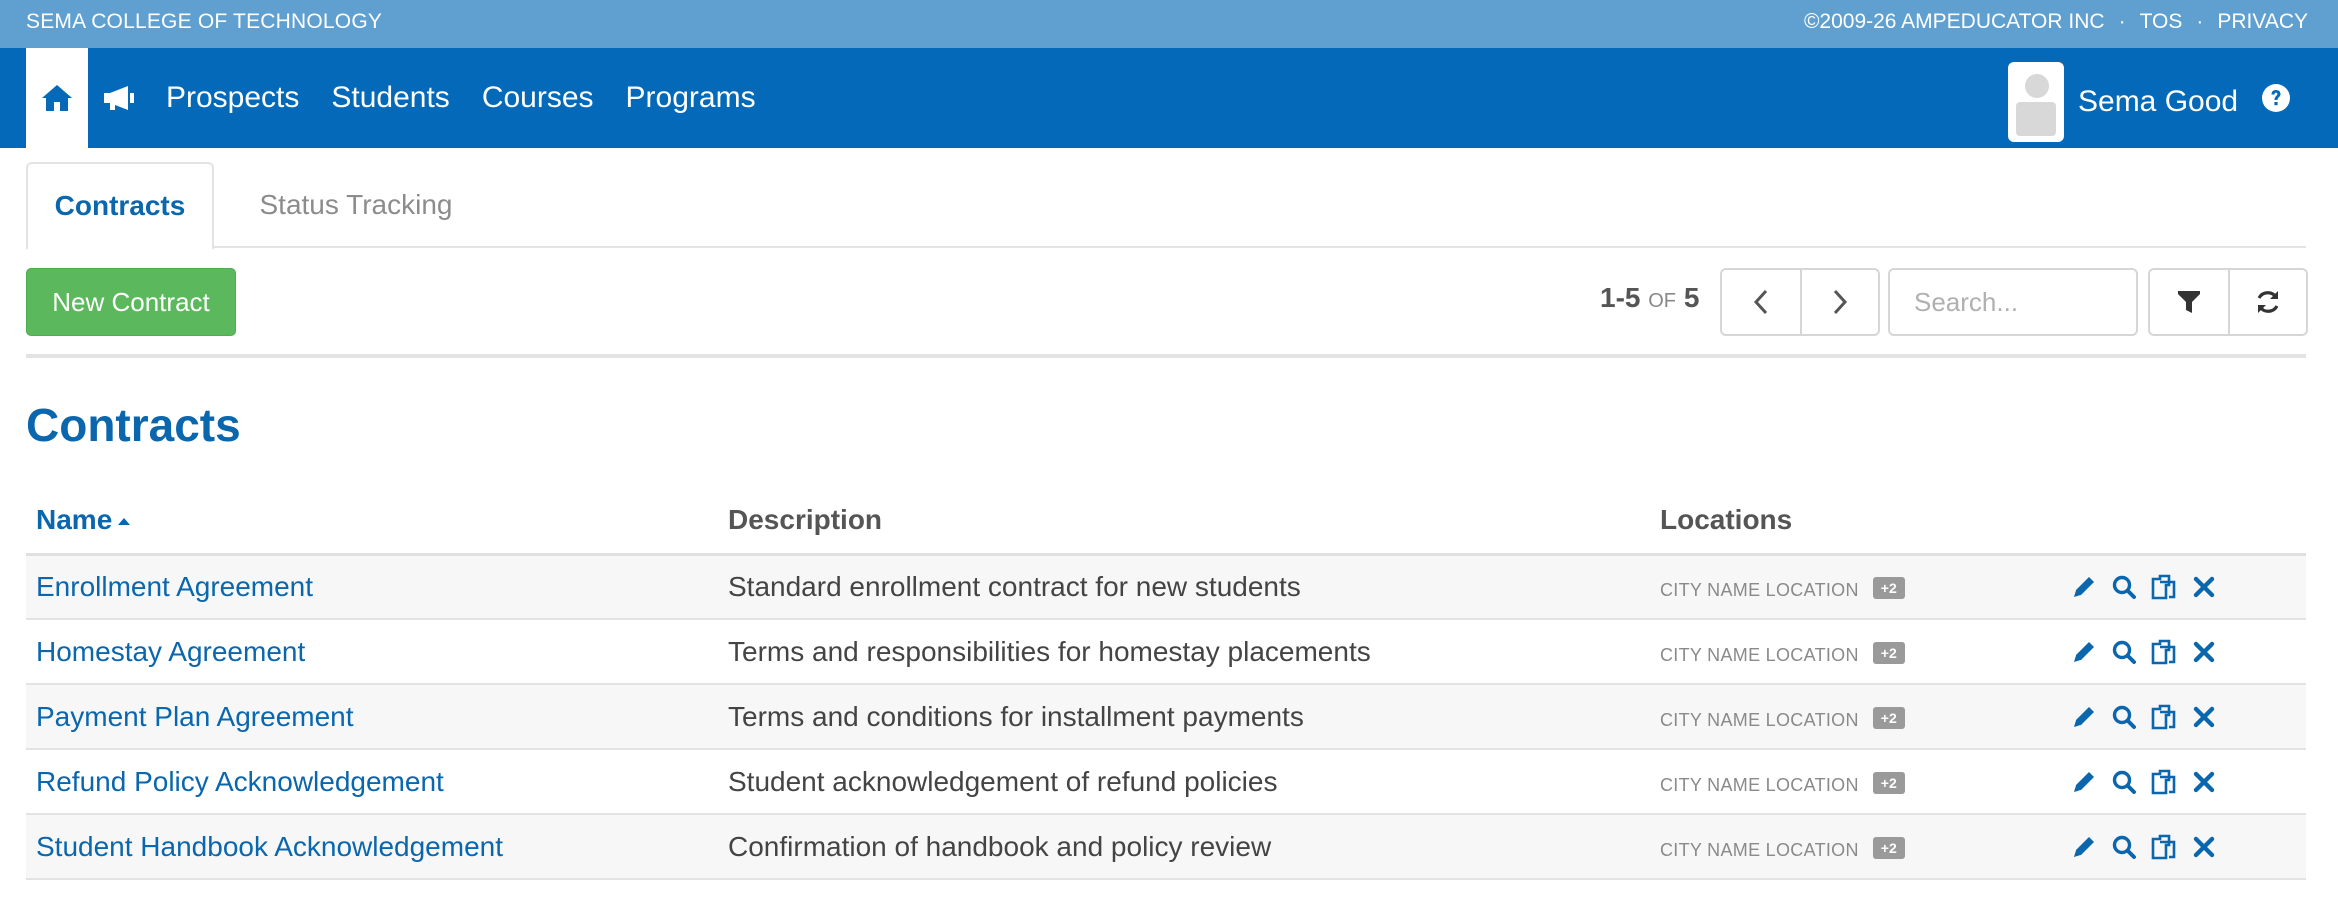 Image resolution: width=2338 pixels, height=912 pixels. I want to click on list-tools, so click(2228, 302).